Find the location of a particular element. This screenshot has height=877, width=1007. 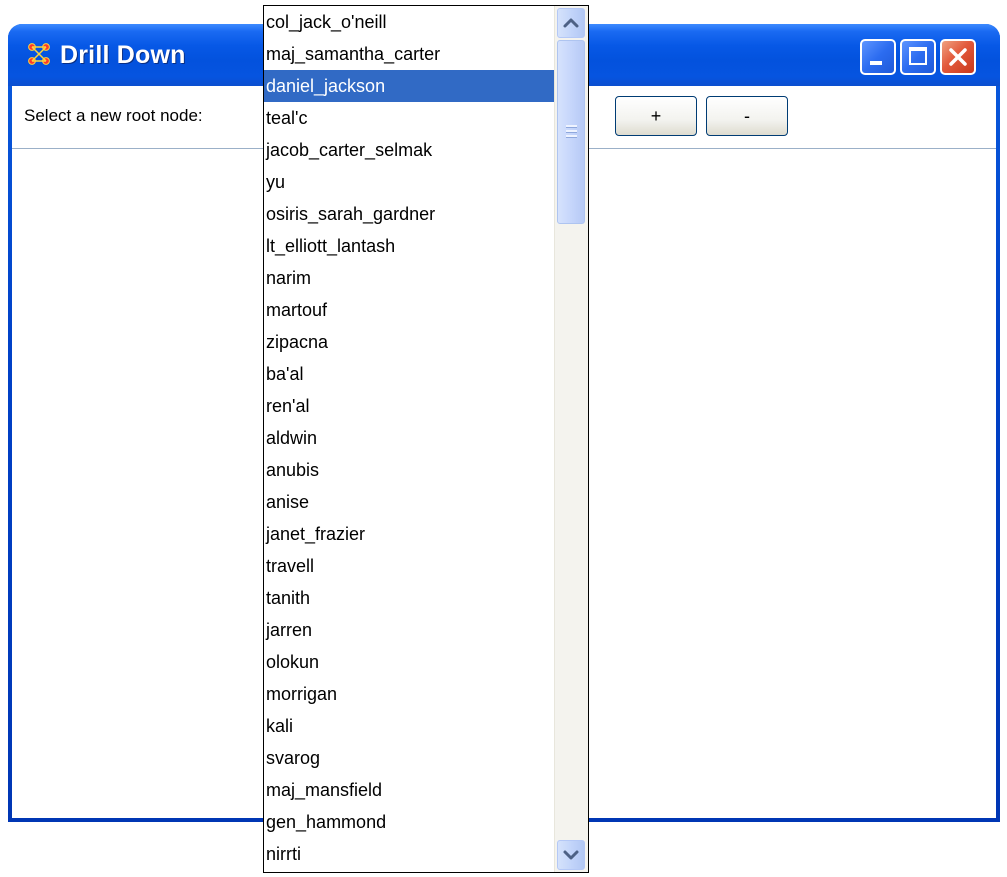

scroll-down-button is located at coordinates (571, 855).